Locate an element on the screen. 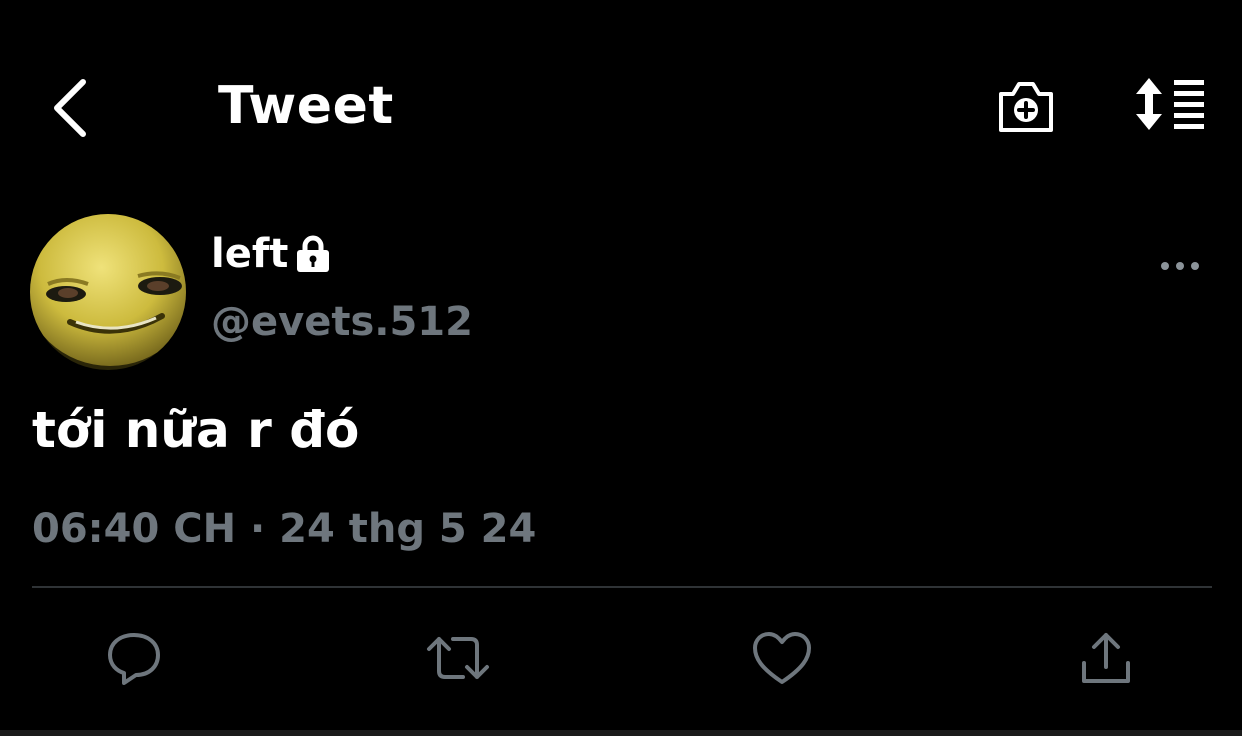 Image resolution: width=1242 pixels, height=736 pixels. more-horizontal-icon is located at coordinates (1180, 266).